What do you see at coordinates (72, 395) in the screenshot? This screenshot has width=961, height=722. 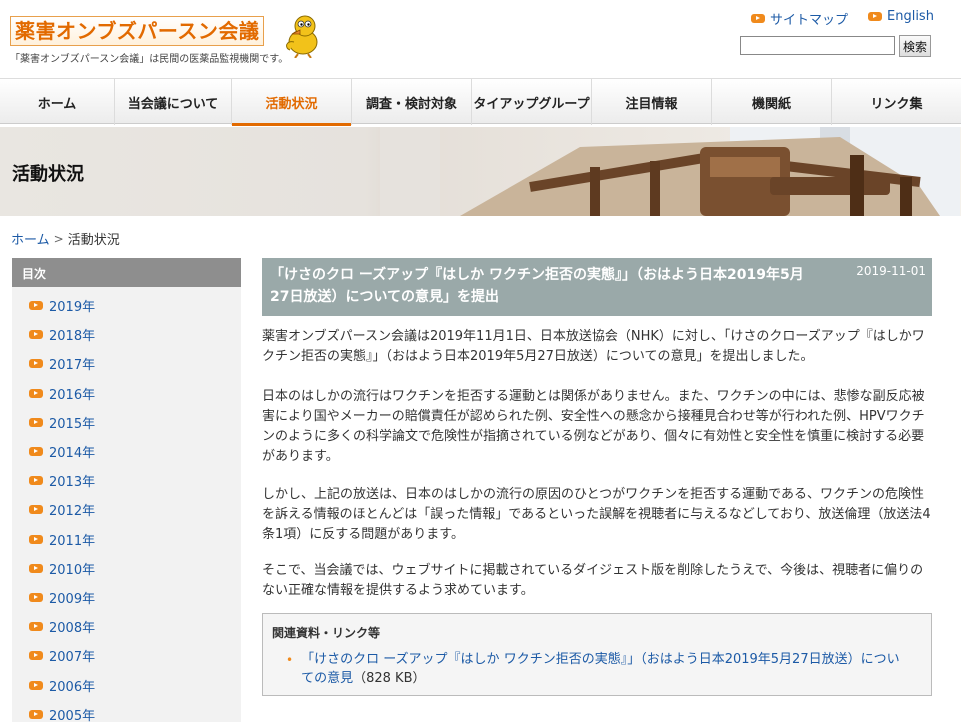 I see `sidebar-item-label: 2016年` at bounding box center [72, 395].